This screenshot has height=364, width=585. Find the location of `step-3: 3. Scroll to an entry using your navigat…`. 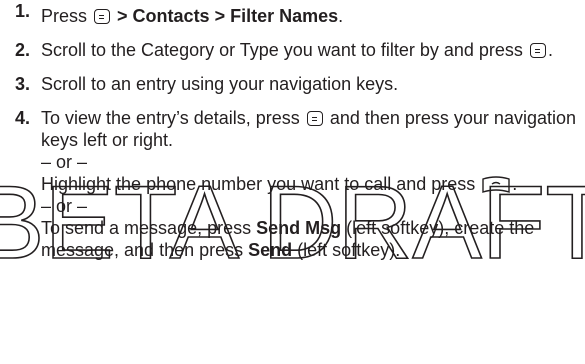

step-3: 3. Scroll to an entry using your navigat… is located at coordinates (292, 84).